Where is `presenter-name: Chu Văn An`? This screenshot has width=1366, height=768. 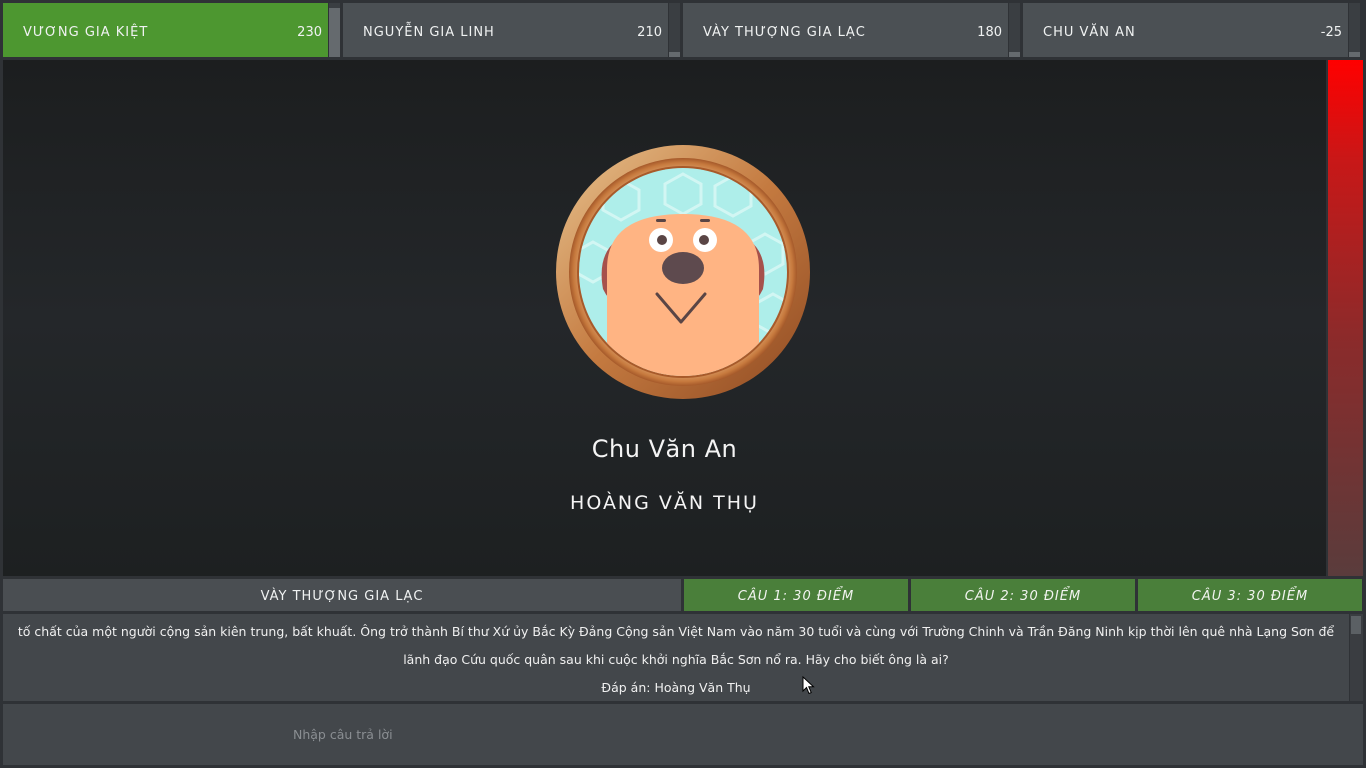
presenter-name: Chu Văn An is located at coordinates (664, 449).